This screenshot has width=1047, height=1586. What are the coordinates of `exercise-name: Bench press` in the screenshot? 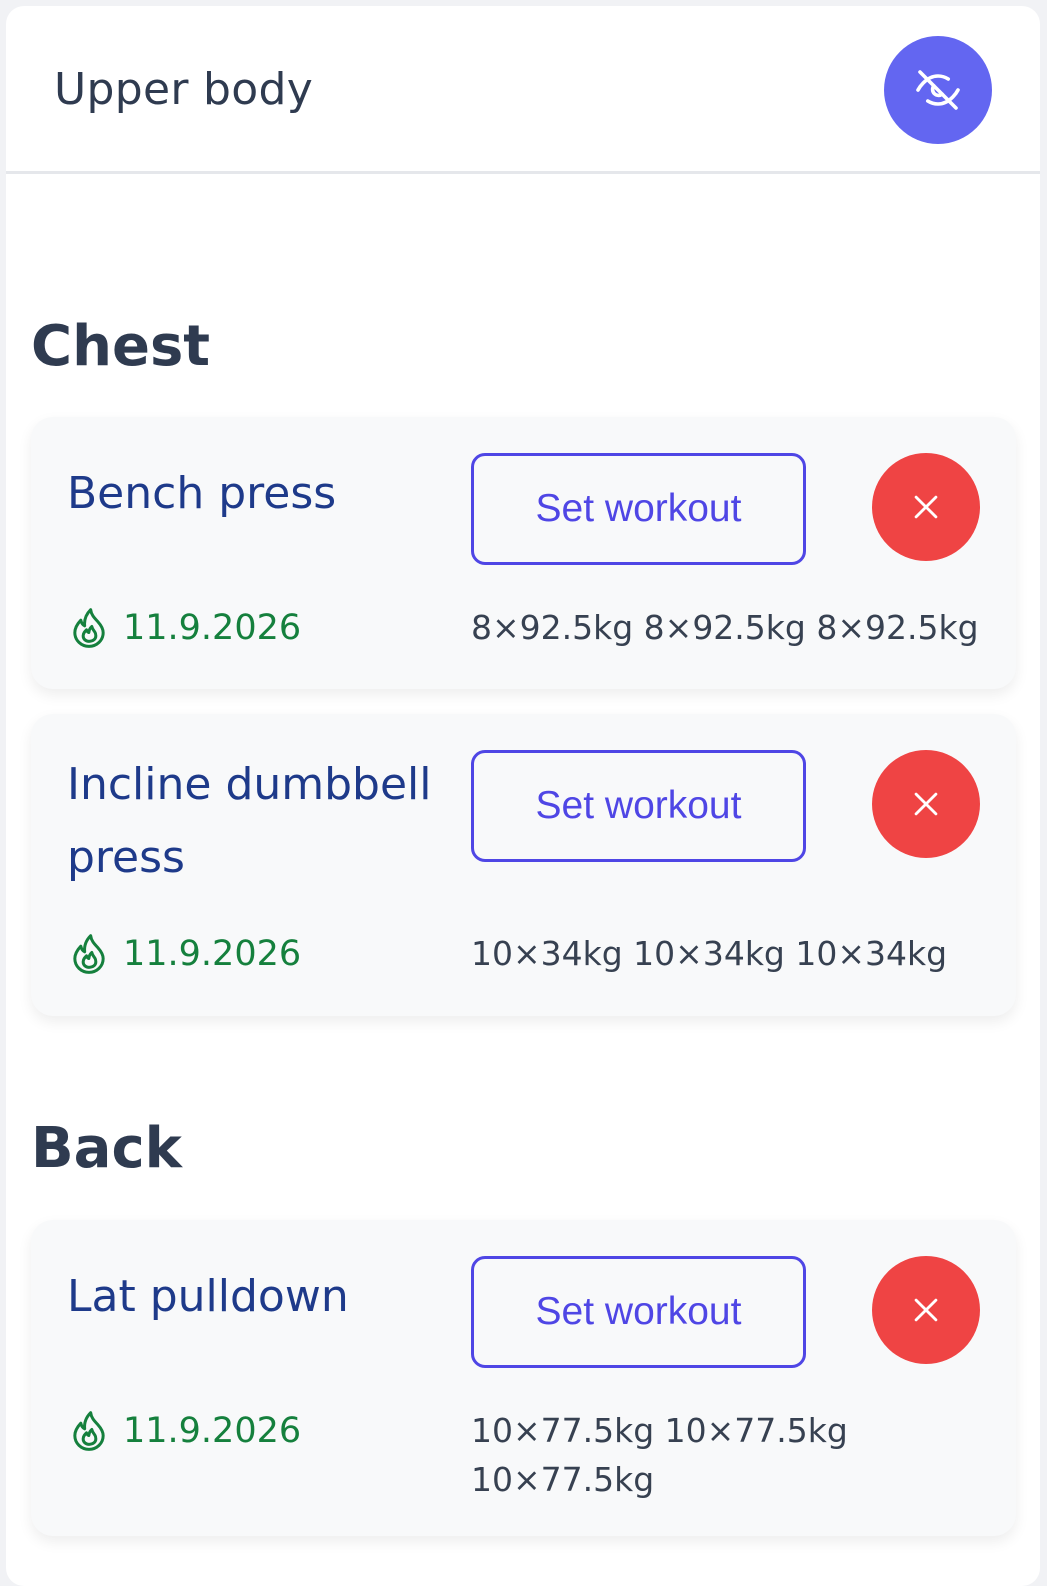 It's located at (202, 493).